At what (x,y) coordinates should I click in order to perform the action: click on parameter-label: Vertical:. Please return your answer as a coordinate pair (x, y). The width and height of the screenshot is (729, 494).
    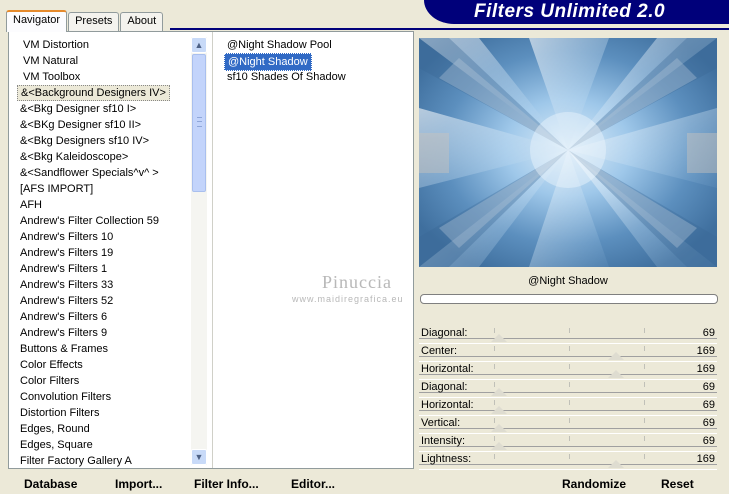
    Looking at the image, I should click on (441, 423).